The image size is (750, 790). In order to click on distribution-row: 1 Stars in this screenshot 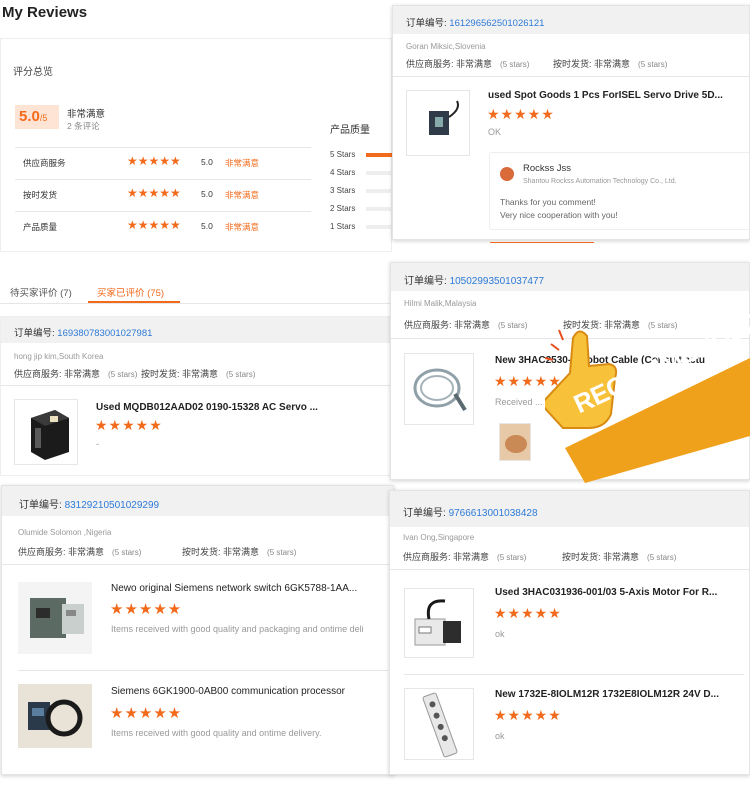, I will do `click(368, 228)`.